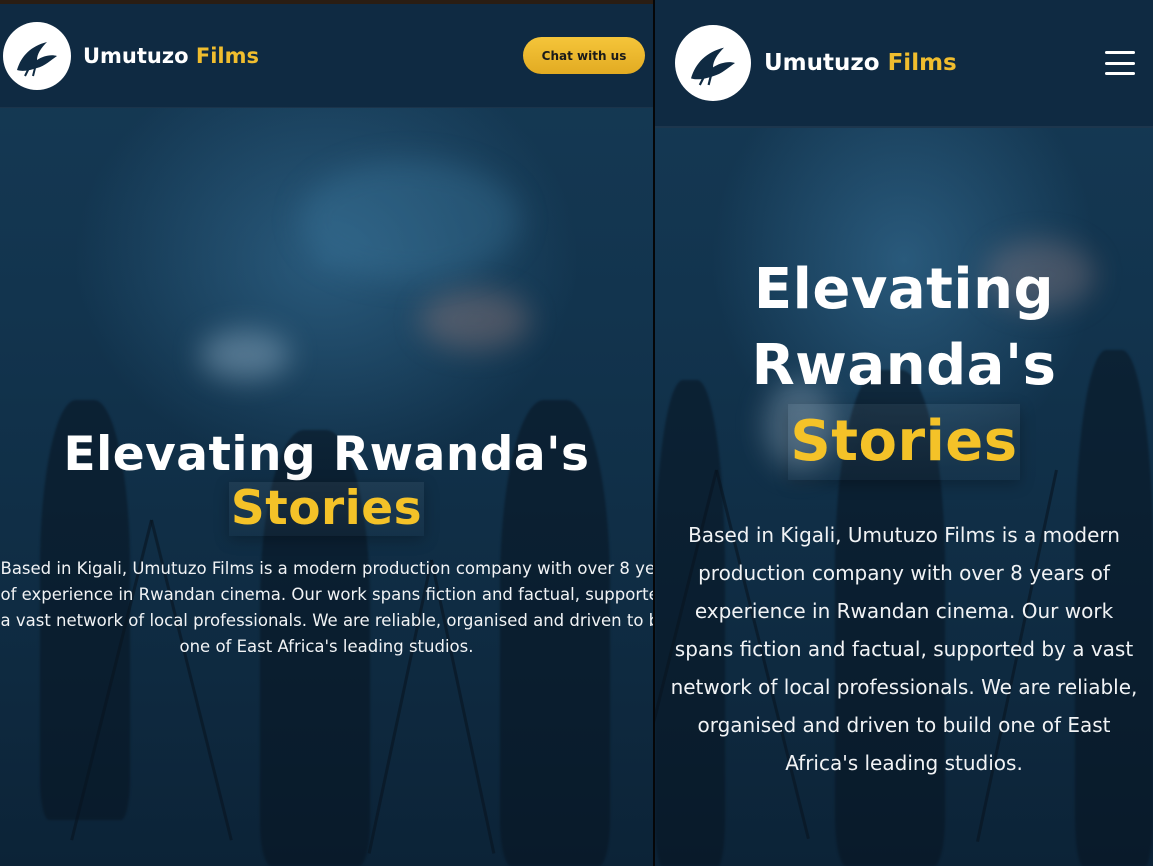 The width and height of the screenshot is (1153, 866). What do you see at coordinates (326, 646) in the screenshot?
I see `hero-description-line: one of East Africa's leading studios.` at bounding box center [326, 646].